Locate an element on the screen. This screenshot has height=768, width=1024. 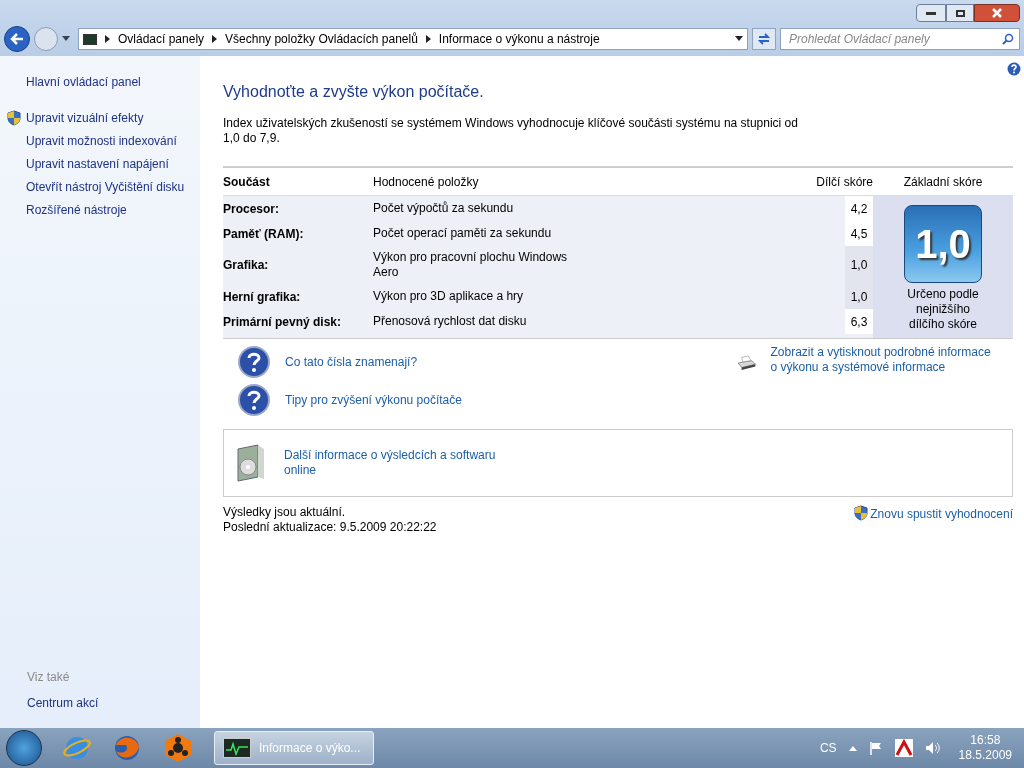
breadcrumb-item: Všechny položky Ovládacích panelů is located at coordinates (321, 39).